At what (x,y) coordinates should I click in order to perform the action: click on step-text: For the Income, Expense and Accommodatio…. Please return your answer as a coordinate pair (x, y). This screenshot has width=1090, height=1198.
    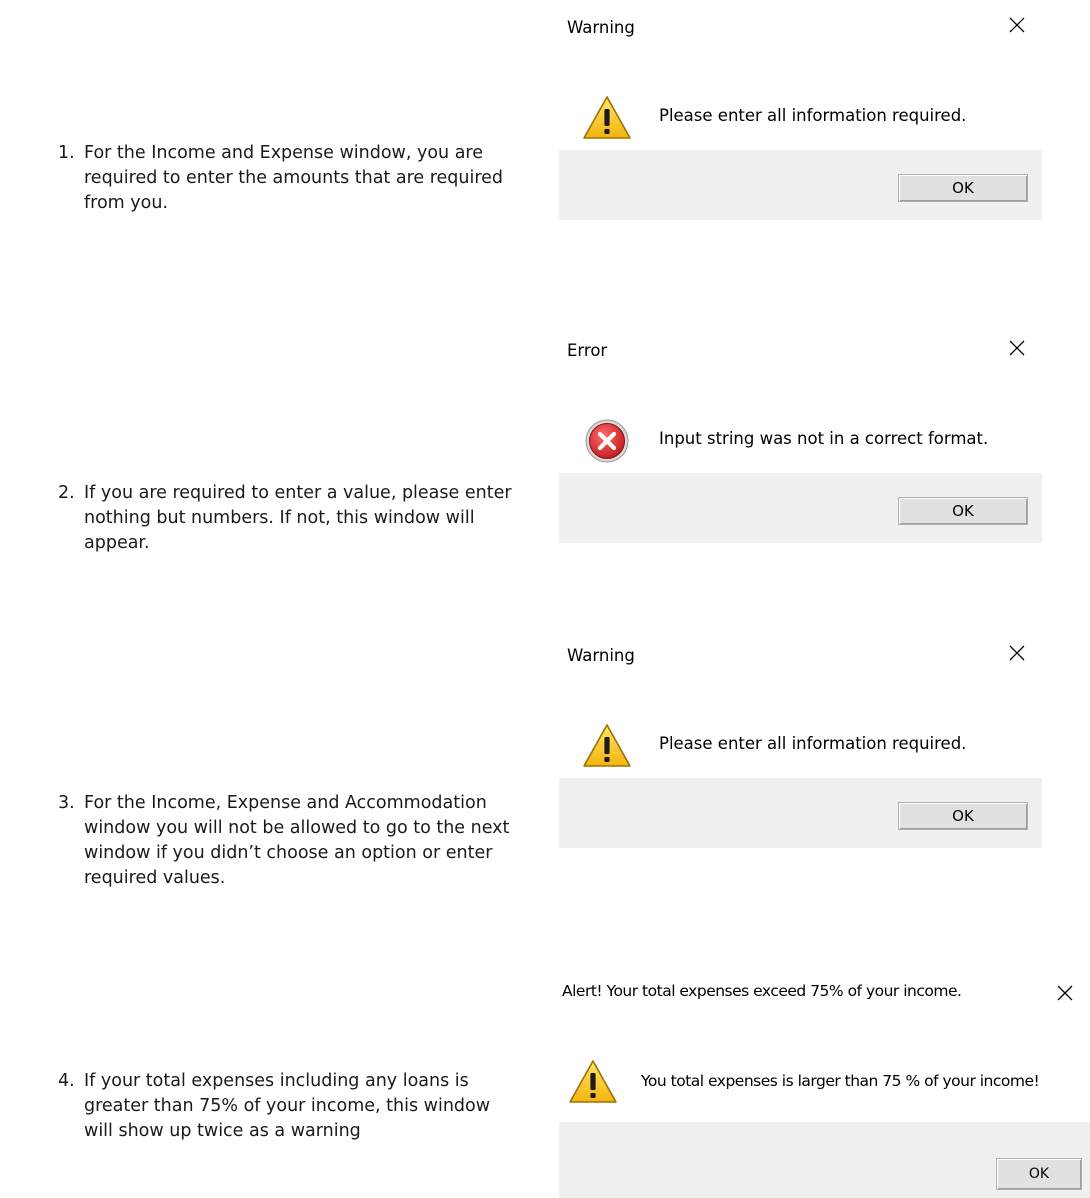
    Looking at the image, I should click on (297, 840).